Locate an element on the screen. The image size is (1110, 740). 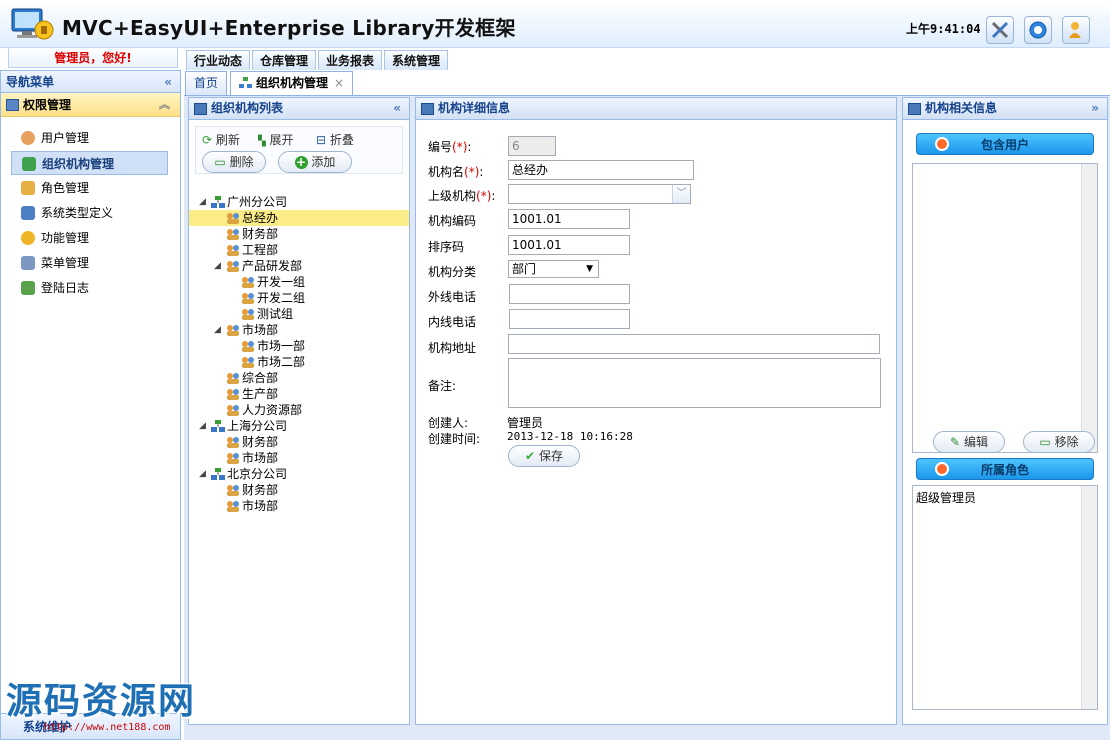
tree-node-label: 市场部 is located at coordinates (260, 506).